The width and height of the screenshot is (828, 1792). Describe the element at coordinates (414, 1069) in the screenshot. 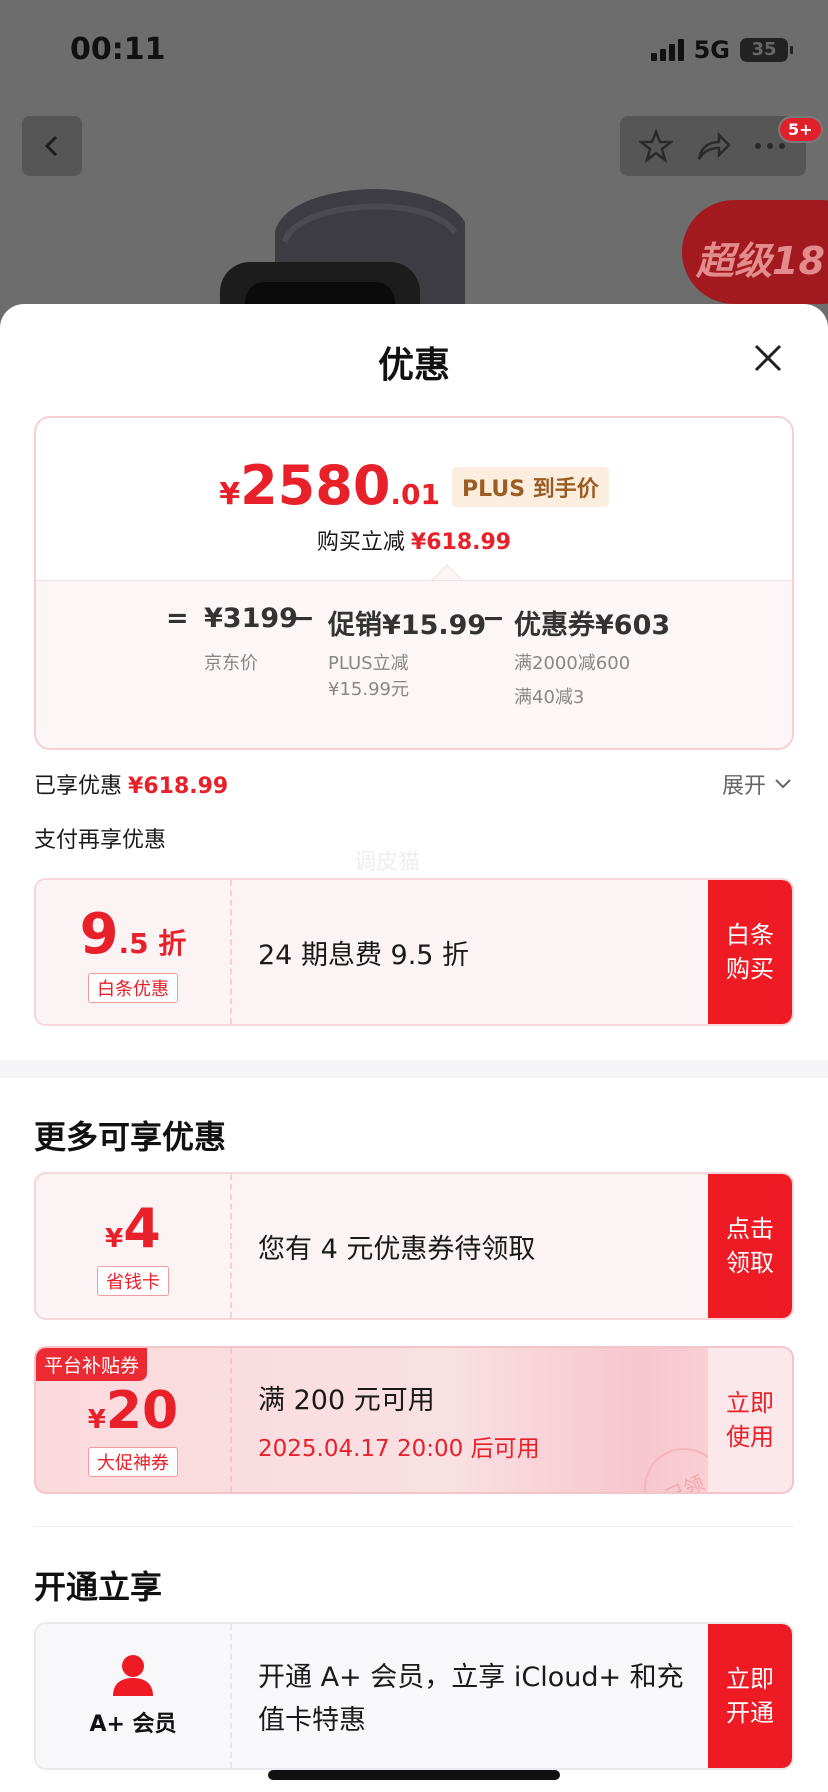

I see `section-divider` at that location.